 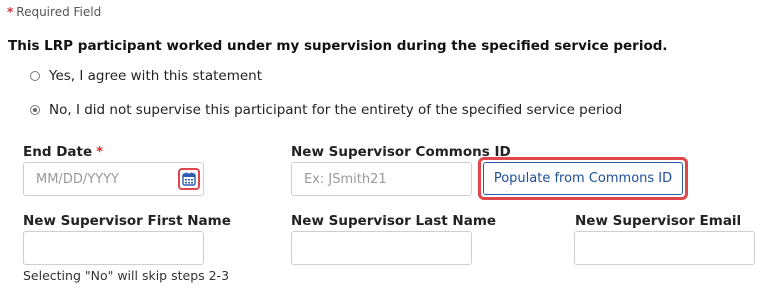 What do you see at coordinates (664, 248) in the screenshot?
I see `email-input` at bounding box center [664, 248].